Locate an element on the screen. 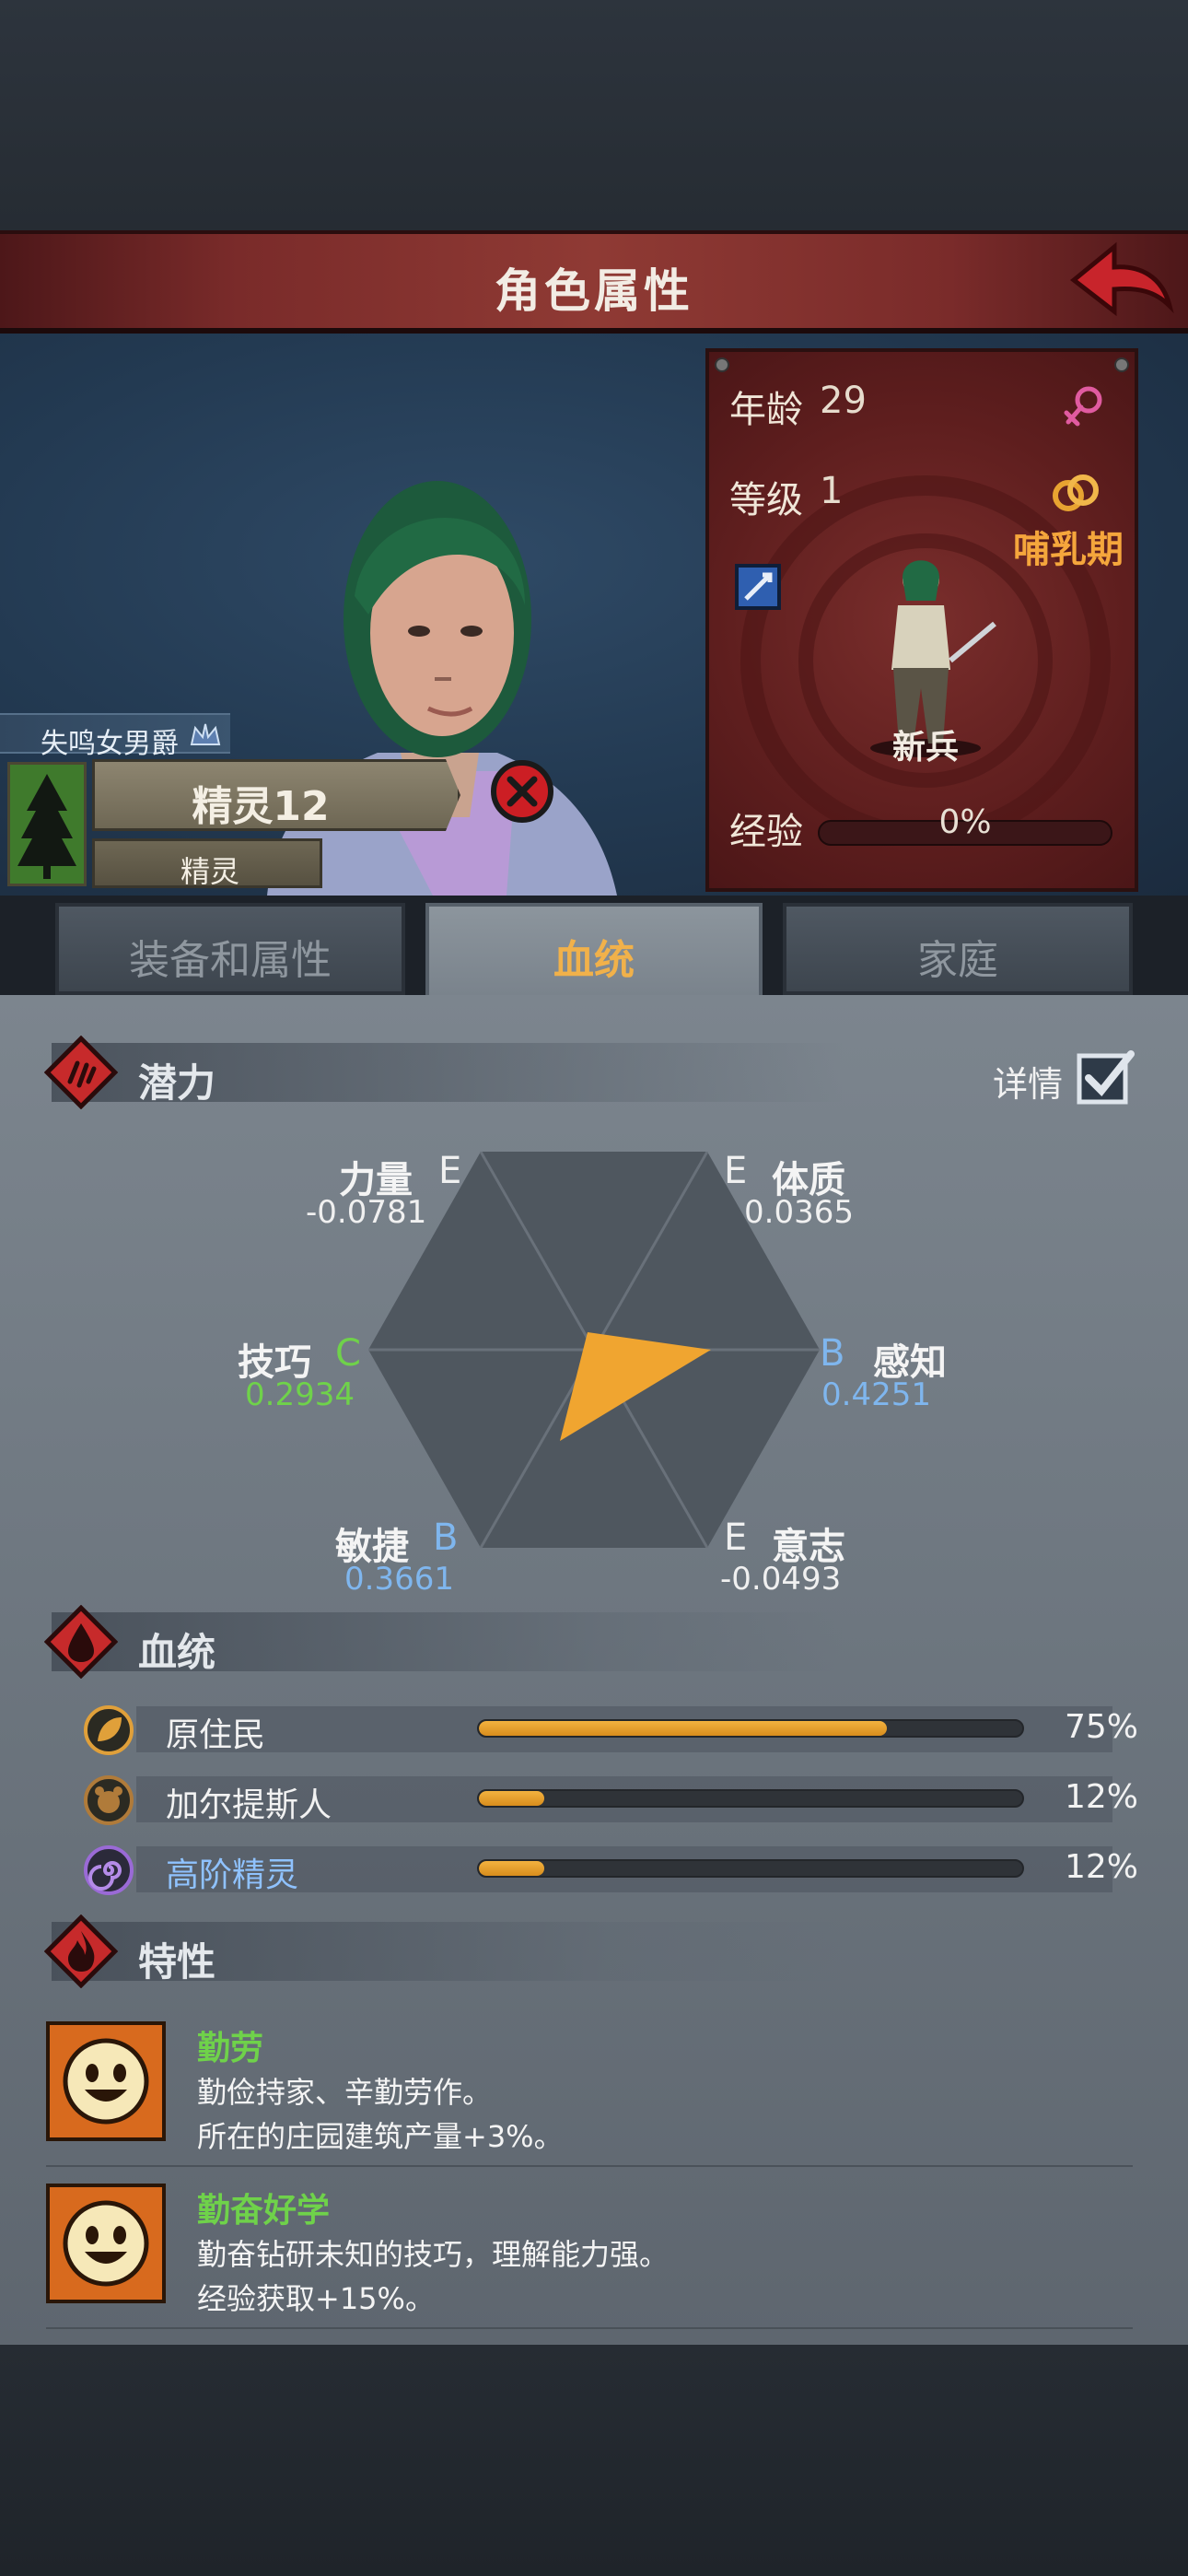  tab-family: 家庭 is located at coordinates (958, 949).